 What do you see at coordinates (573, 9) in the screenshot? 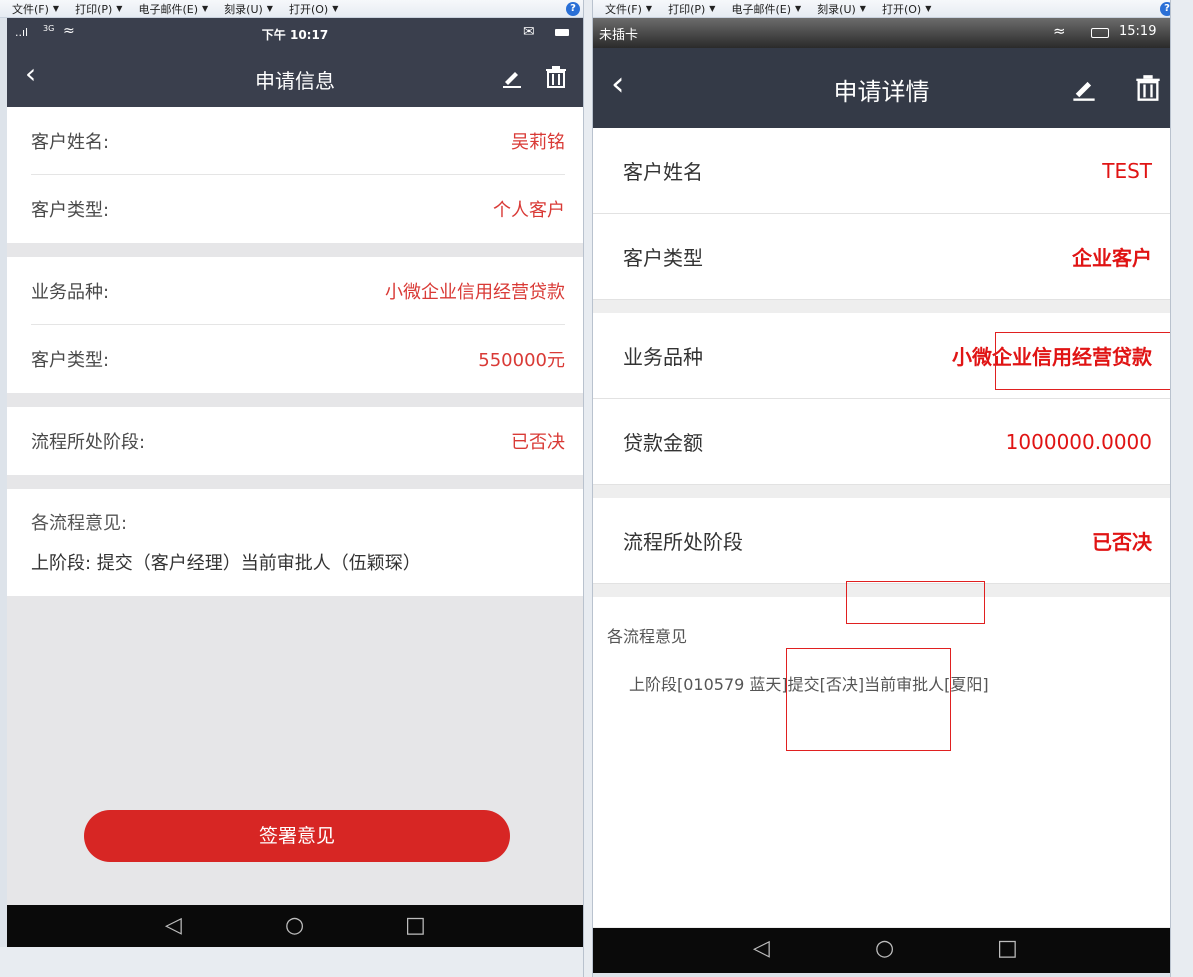
I see `help-icon: ?` at bounding box center [573, 9].